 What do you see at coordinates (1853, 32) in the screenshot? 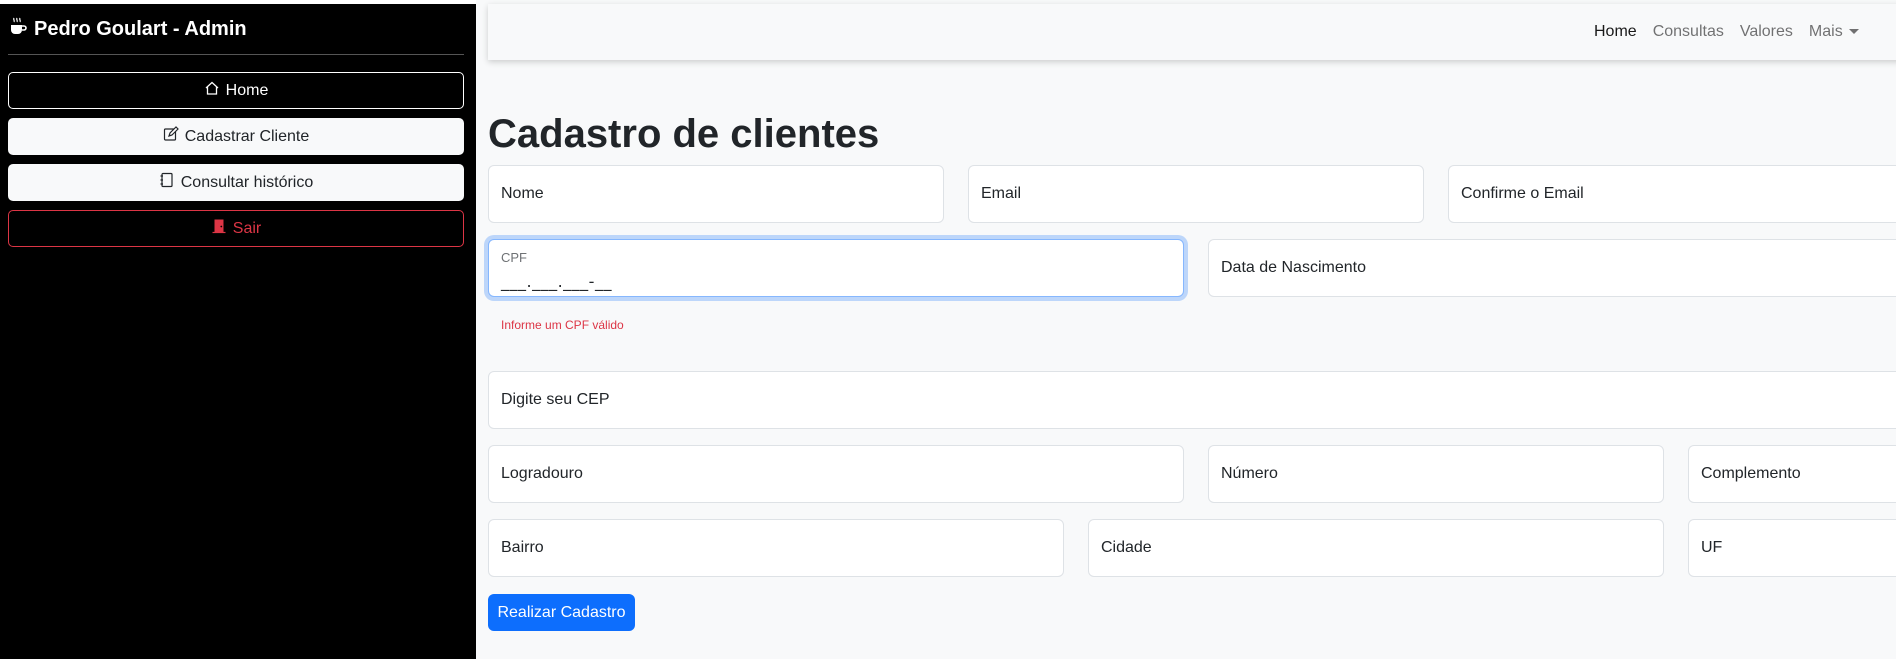
I see `caret-down-icon` at bounding box center [1853, 32].